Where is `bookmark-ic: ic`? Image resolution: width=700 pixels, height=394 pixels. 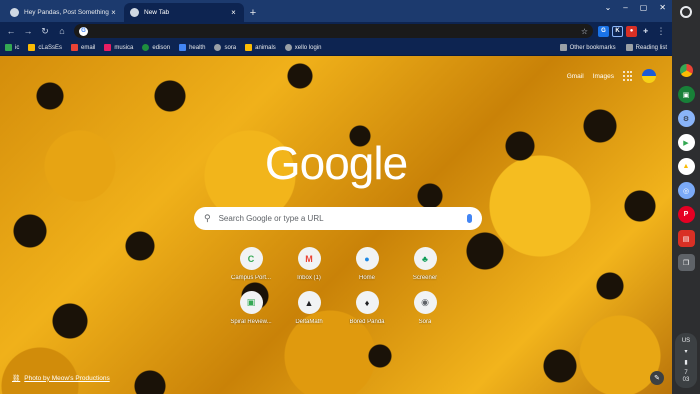
bookmark-ic: ic is located at coordinates (12, 47).